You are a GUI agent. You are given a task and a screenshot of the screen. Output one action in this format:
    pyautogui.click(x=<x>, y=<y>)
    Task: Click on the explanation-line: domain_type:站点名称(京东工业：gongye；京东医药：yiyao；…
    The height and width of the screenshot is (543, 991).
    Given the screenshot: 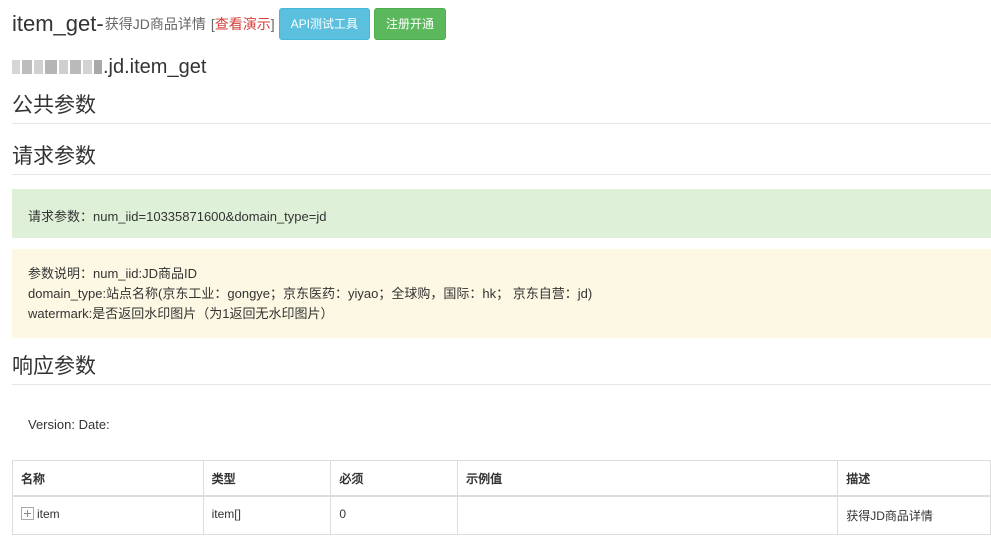 What is the action you would take?
    pyautogui.click(x=310, y=293)
    